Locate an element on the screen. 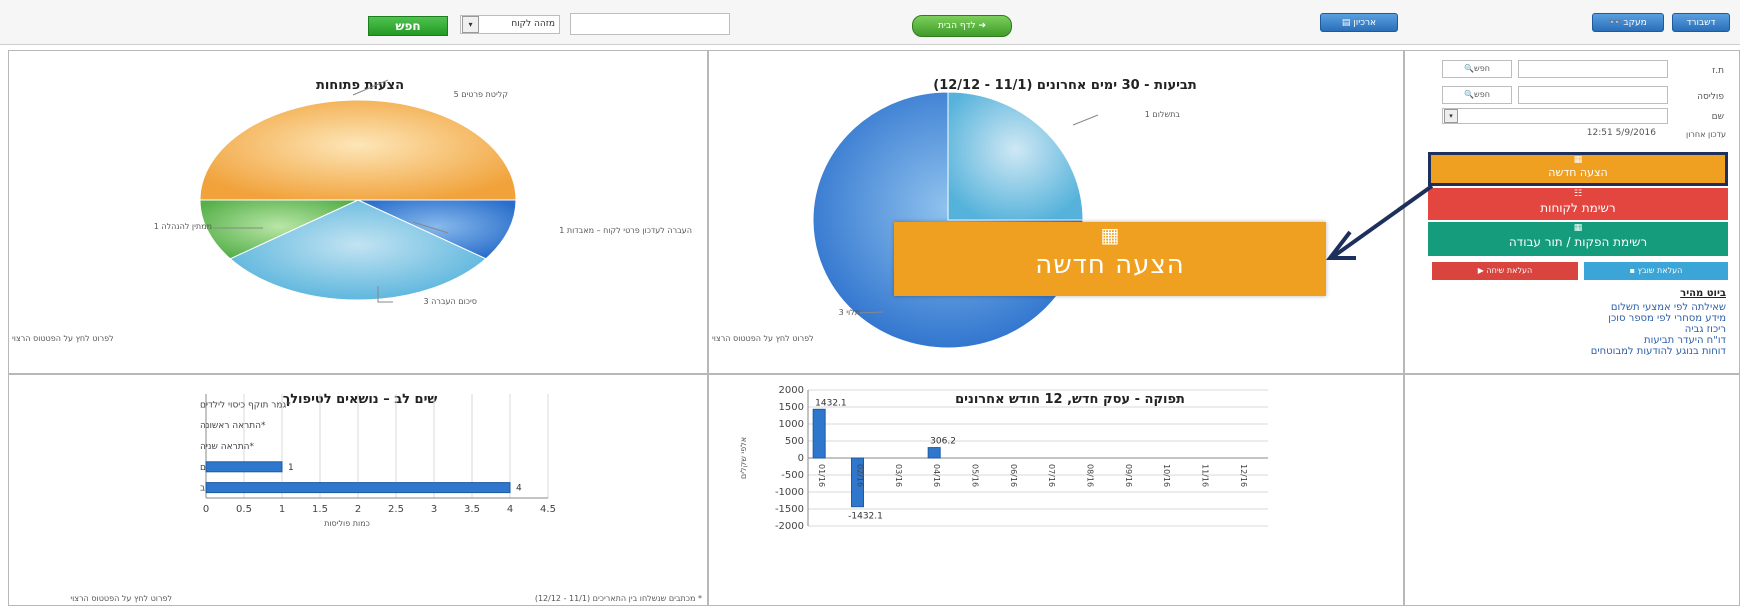 The height and width of the screenshot is (606, 1740). y-tick-label: -1000 is located at coordinates (789, 492).